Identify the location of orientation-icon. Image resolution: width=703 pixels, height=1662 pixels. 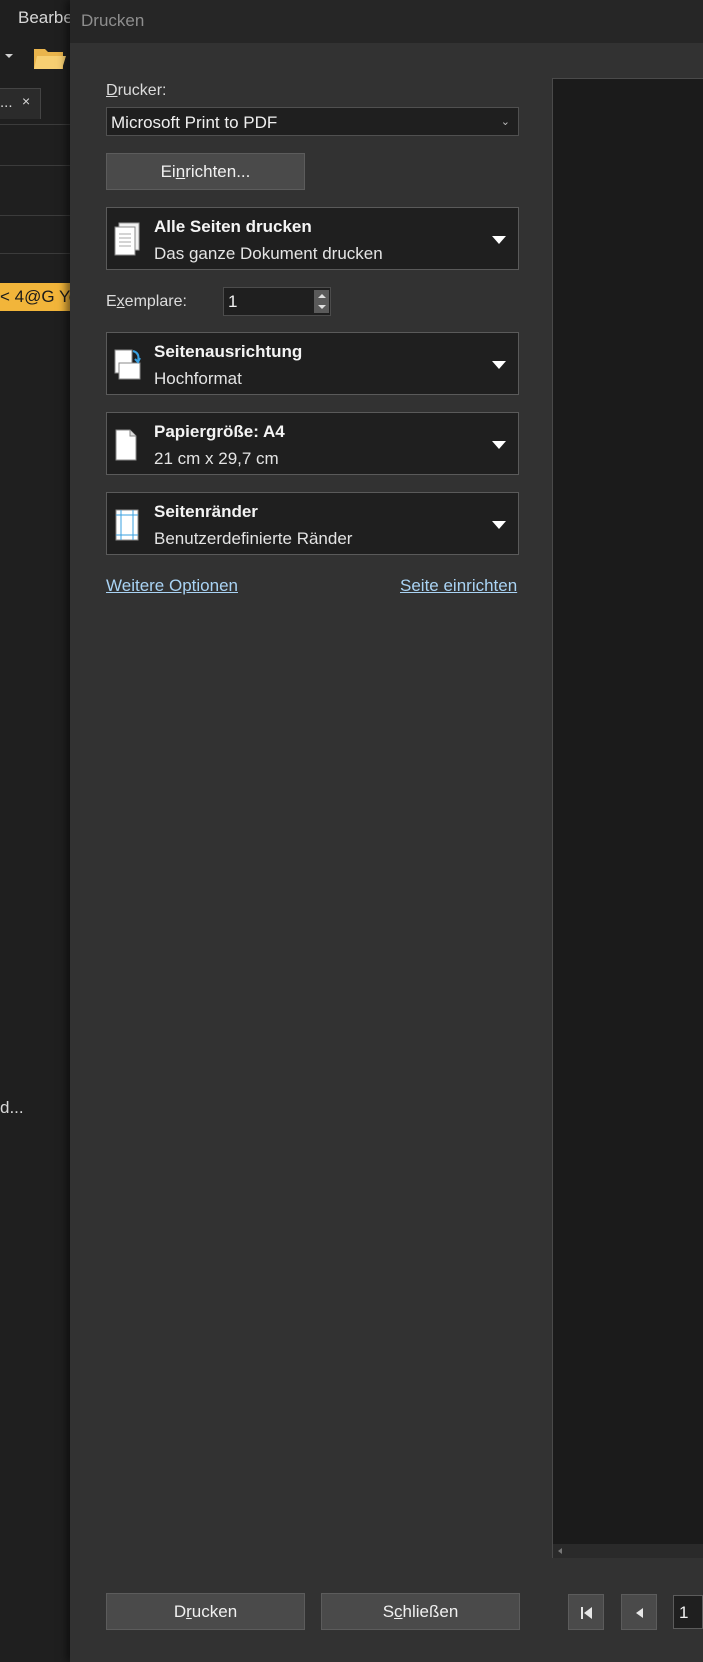
(127, 364).